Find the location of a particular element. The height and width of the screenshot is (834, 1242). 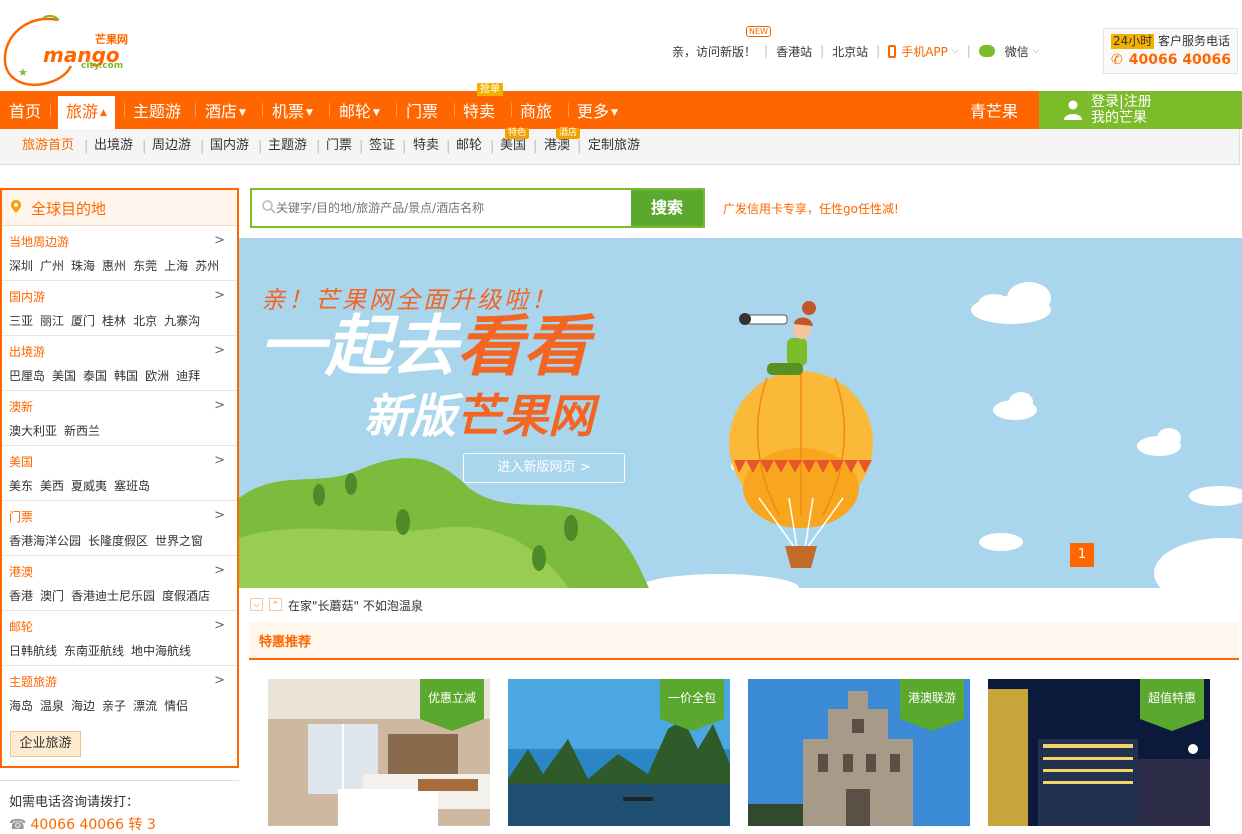

sidebar-city-link: 长隆度假区 is located at coordinates (118, 541).